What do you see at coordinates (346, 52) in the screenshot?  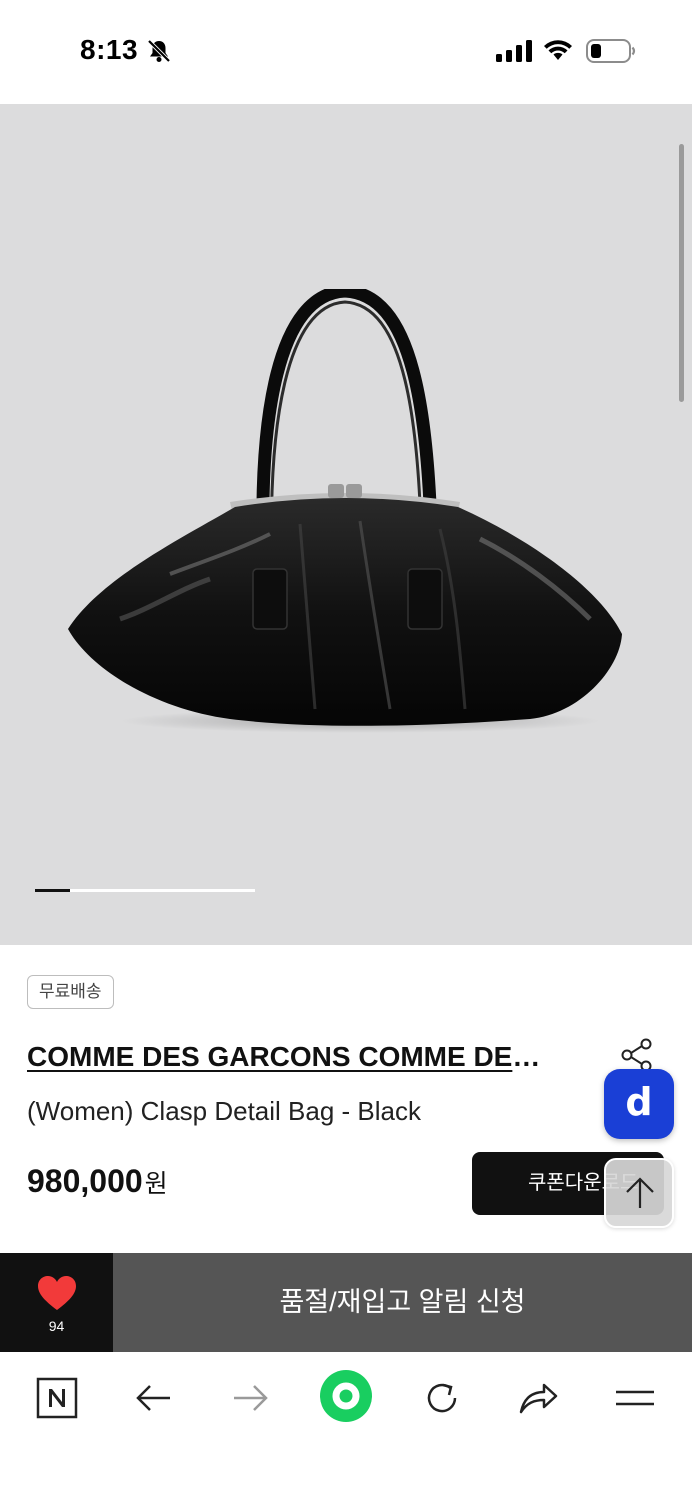 I see `status-bar: 8:13` at bounding box center [346, 52].